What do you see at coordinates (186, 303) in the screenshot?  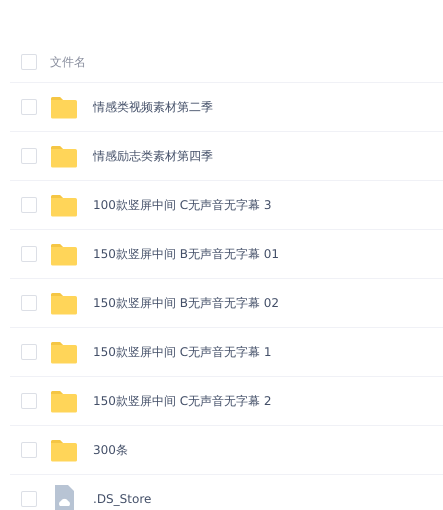 I see `file-name: 150款竖屏中间 B无声音无字幕 02` at bounding box center [186, 303].